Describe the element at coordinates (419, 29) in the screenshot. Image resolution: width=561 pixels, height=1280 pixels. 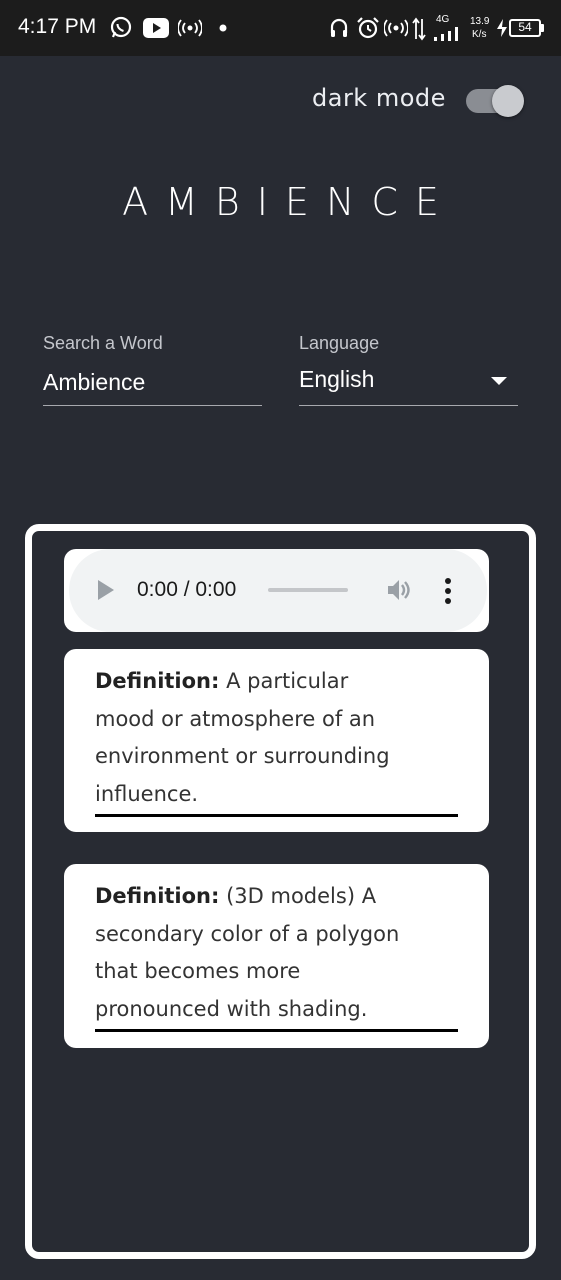
I see `data-arrows-icon` at that location.